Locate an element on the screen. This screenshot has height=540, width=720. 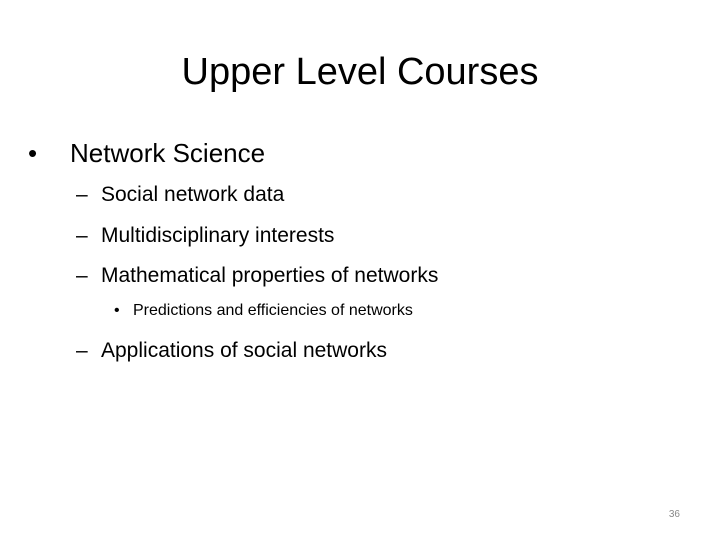
bullet-text: Social network data is located at coordinates (193, 194).